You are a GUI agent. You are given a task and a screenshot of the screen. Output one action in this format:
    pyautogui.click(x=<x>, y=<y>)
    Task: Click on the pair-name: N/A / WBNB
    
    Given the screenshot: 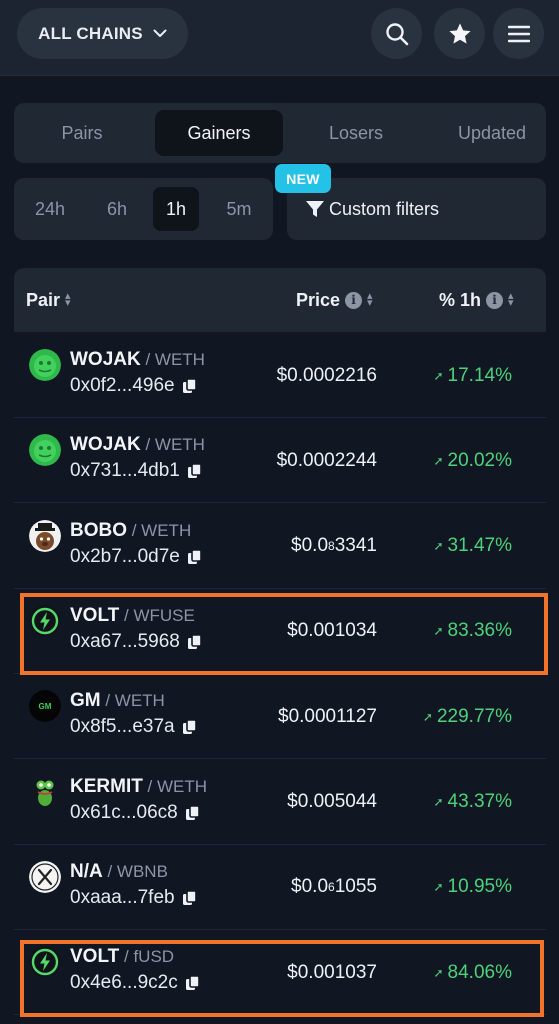 What is the action you would take?
    pyautogui.click(x=119, y=872)
    